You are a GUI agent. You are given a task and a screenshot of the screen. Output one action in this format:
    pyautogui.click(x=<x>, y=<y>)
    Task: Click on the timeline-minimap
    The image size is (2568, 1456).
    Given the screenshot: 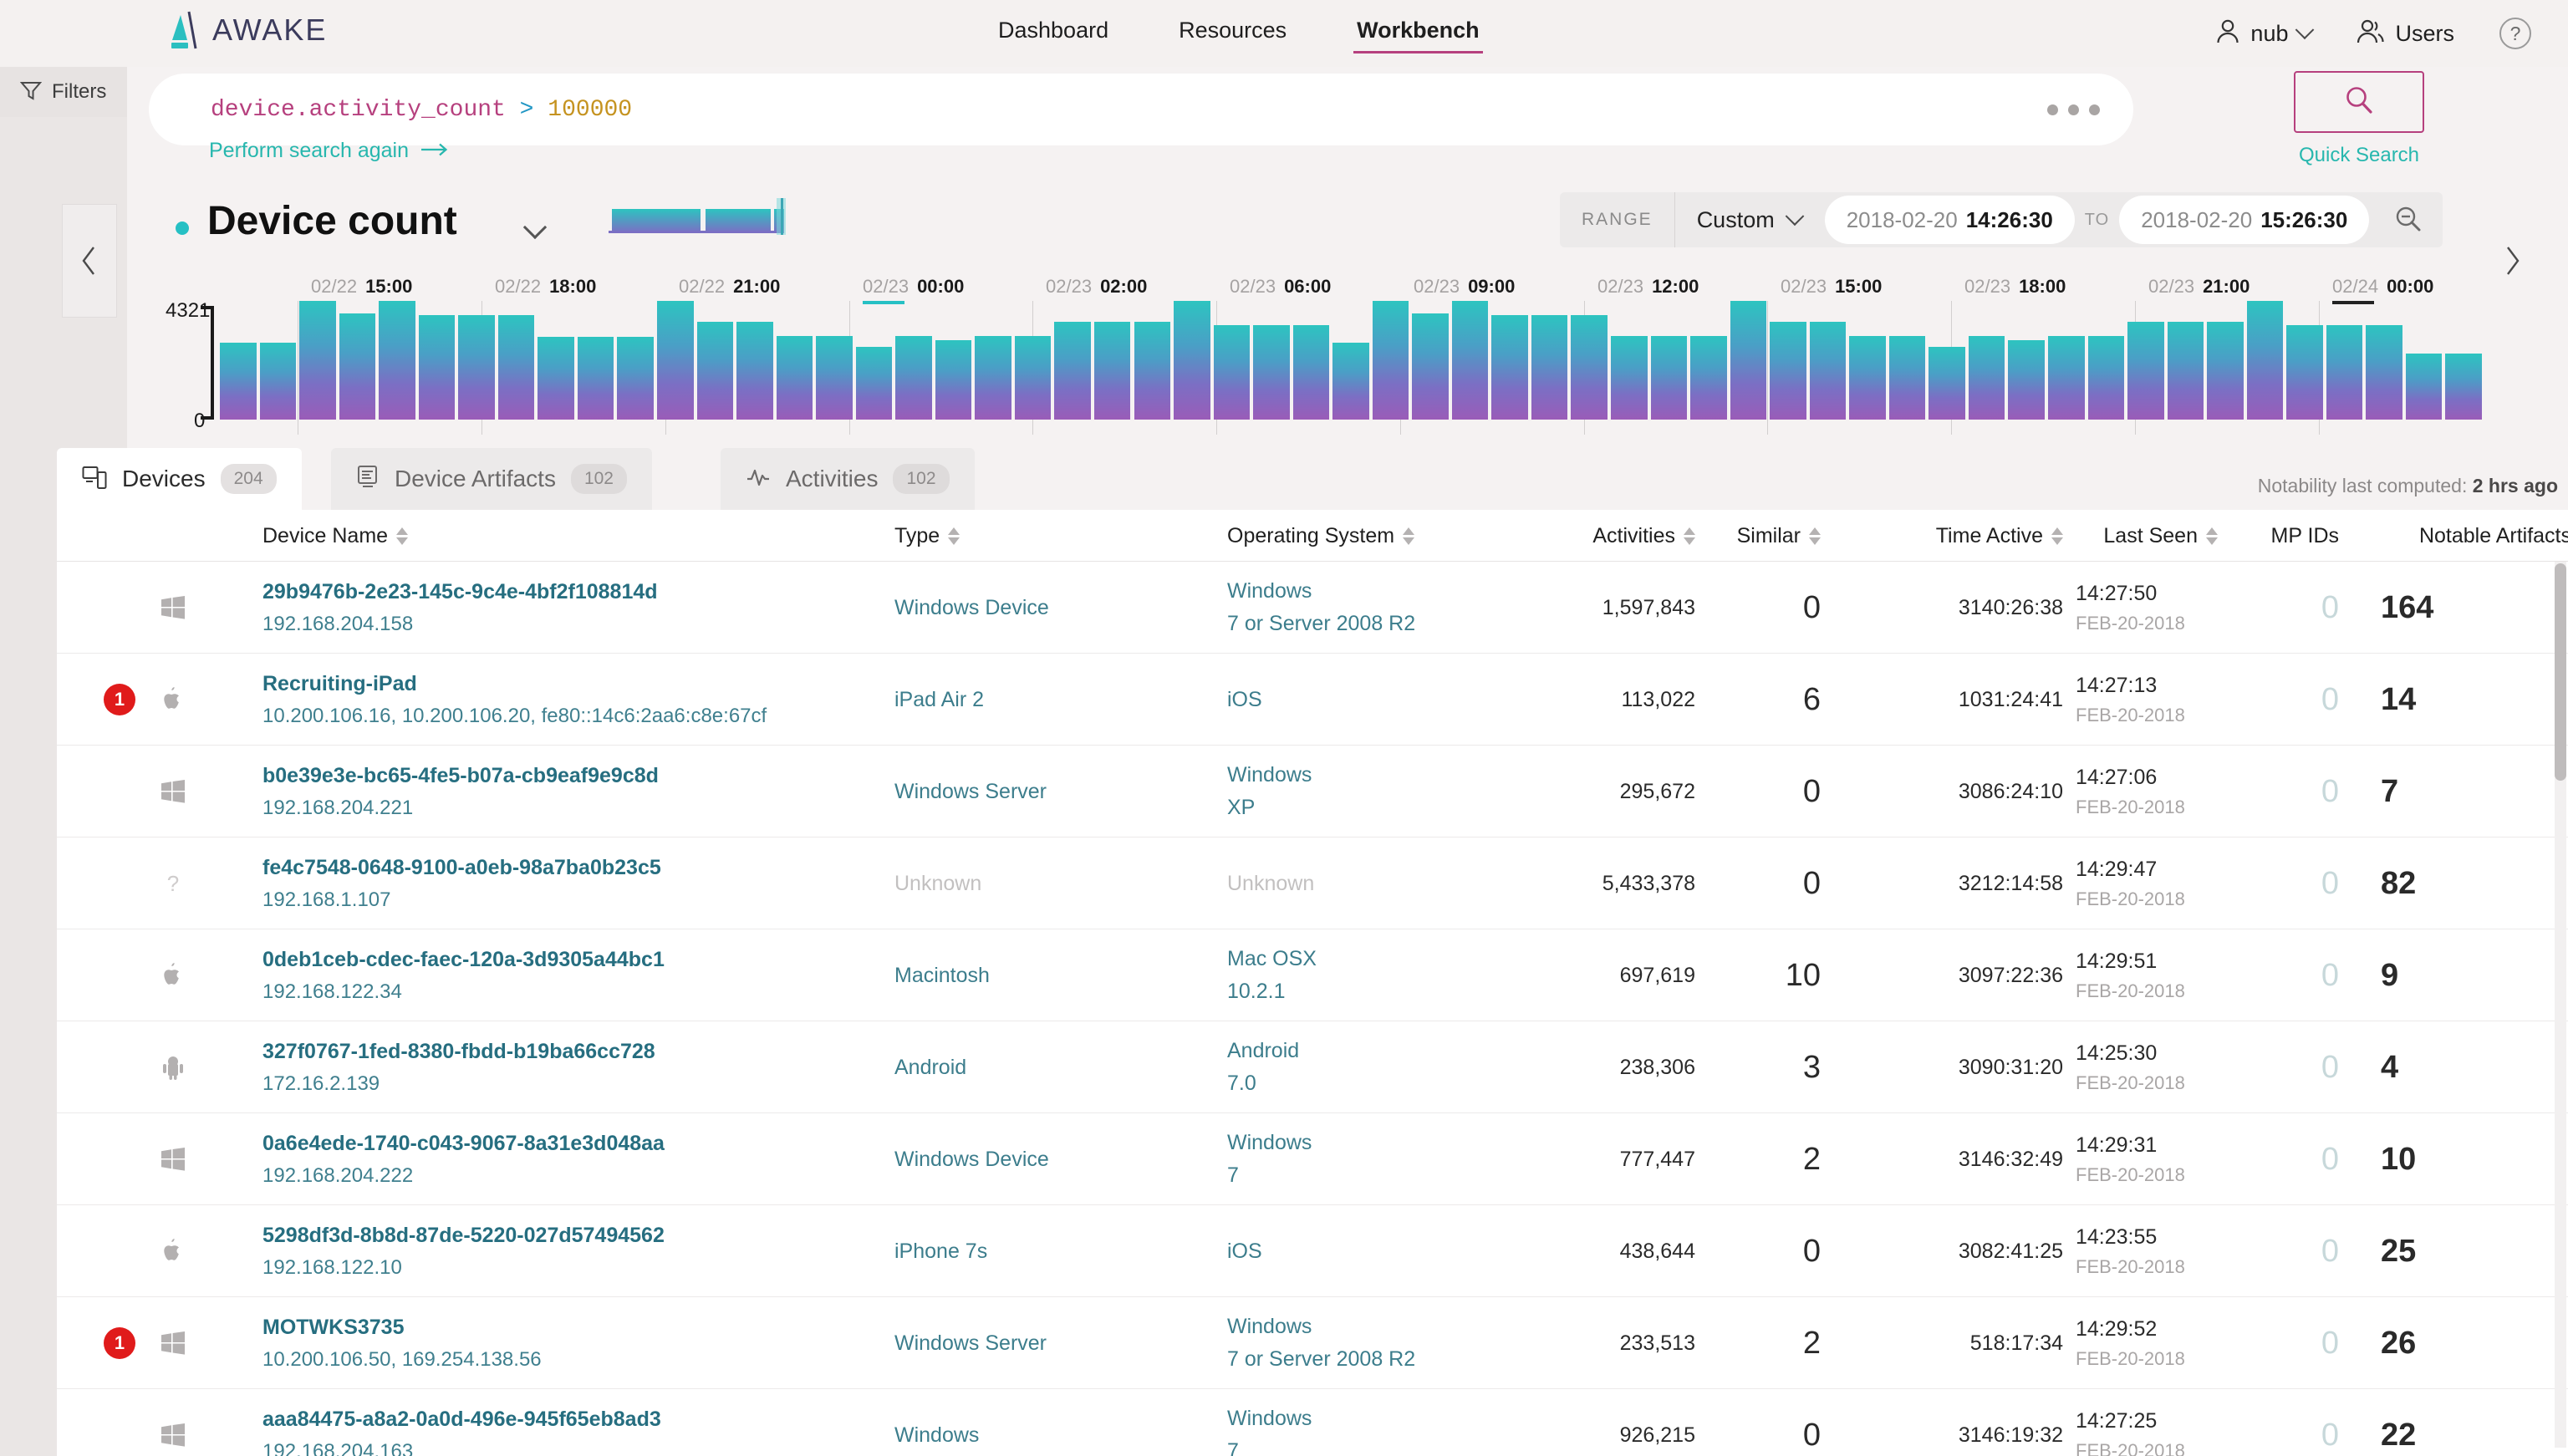 What is the action you would take?
    pyautogui.click(x=753, y=217)
    